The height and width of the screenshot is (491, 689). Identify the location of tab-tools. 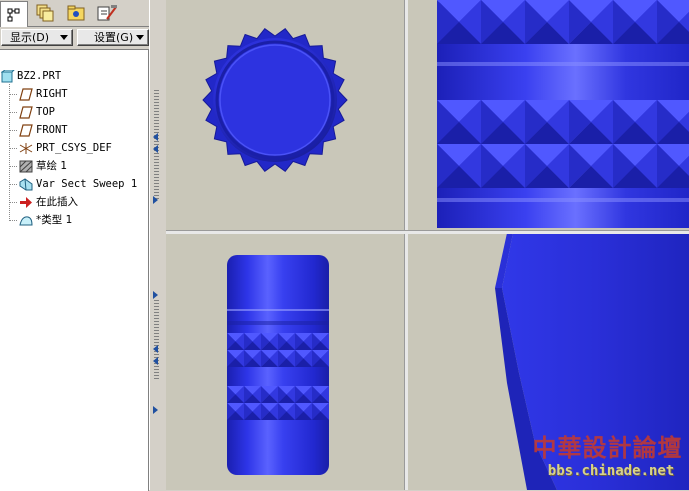
(107, 13).